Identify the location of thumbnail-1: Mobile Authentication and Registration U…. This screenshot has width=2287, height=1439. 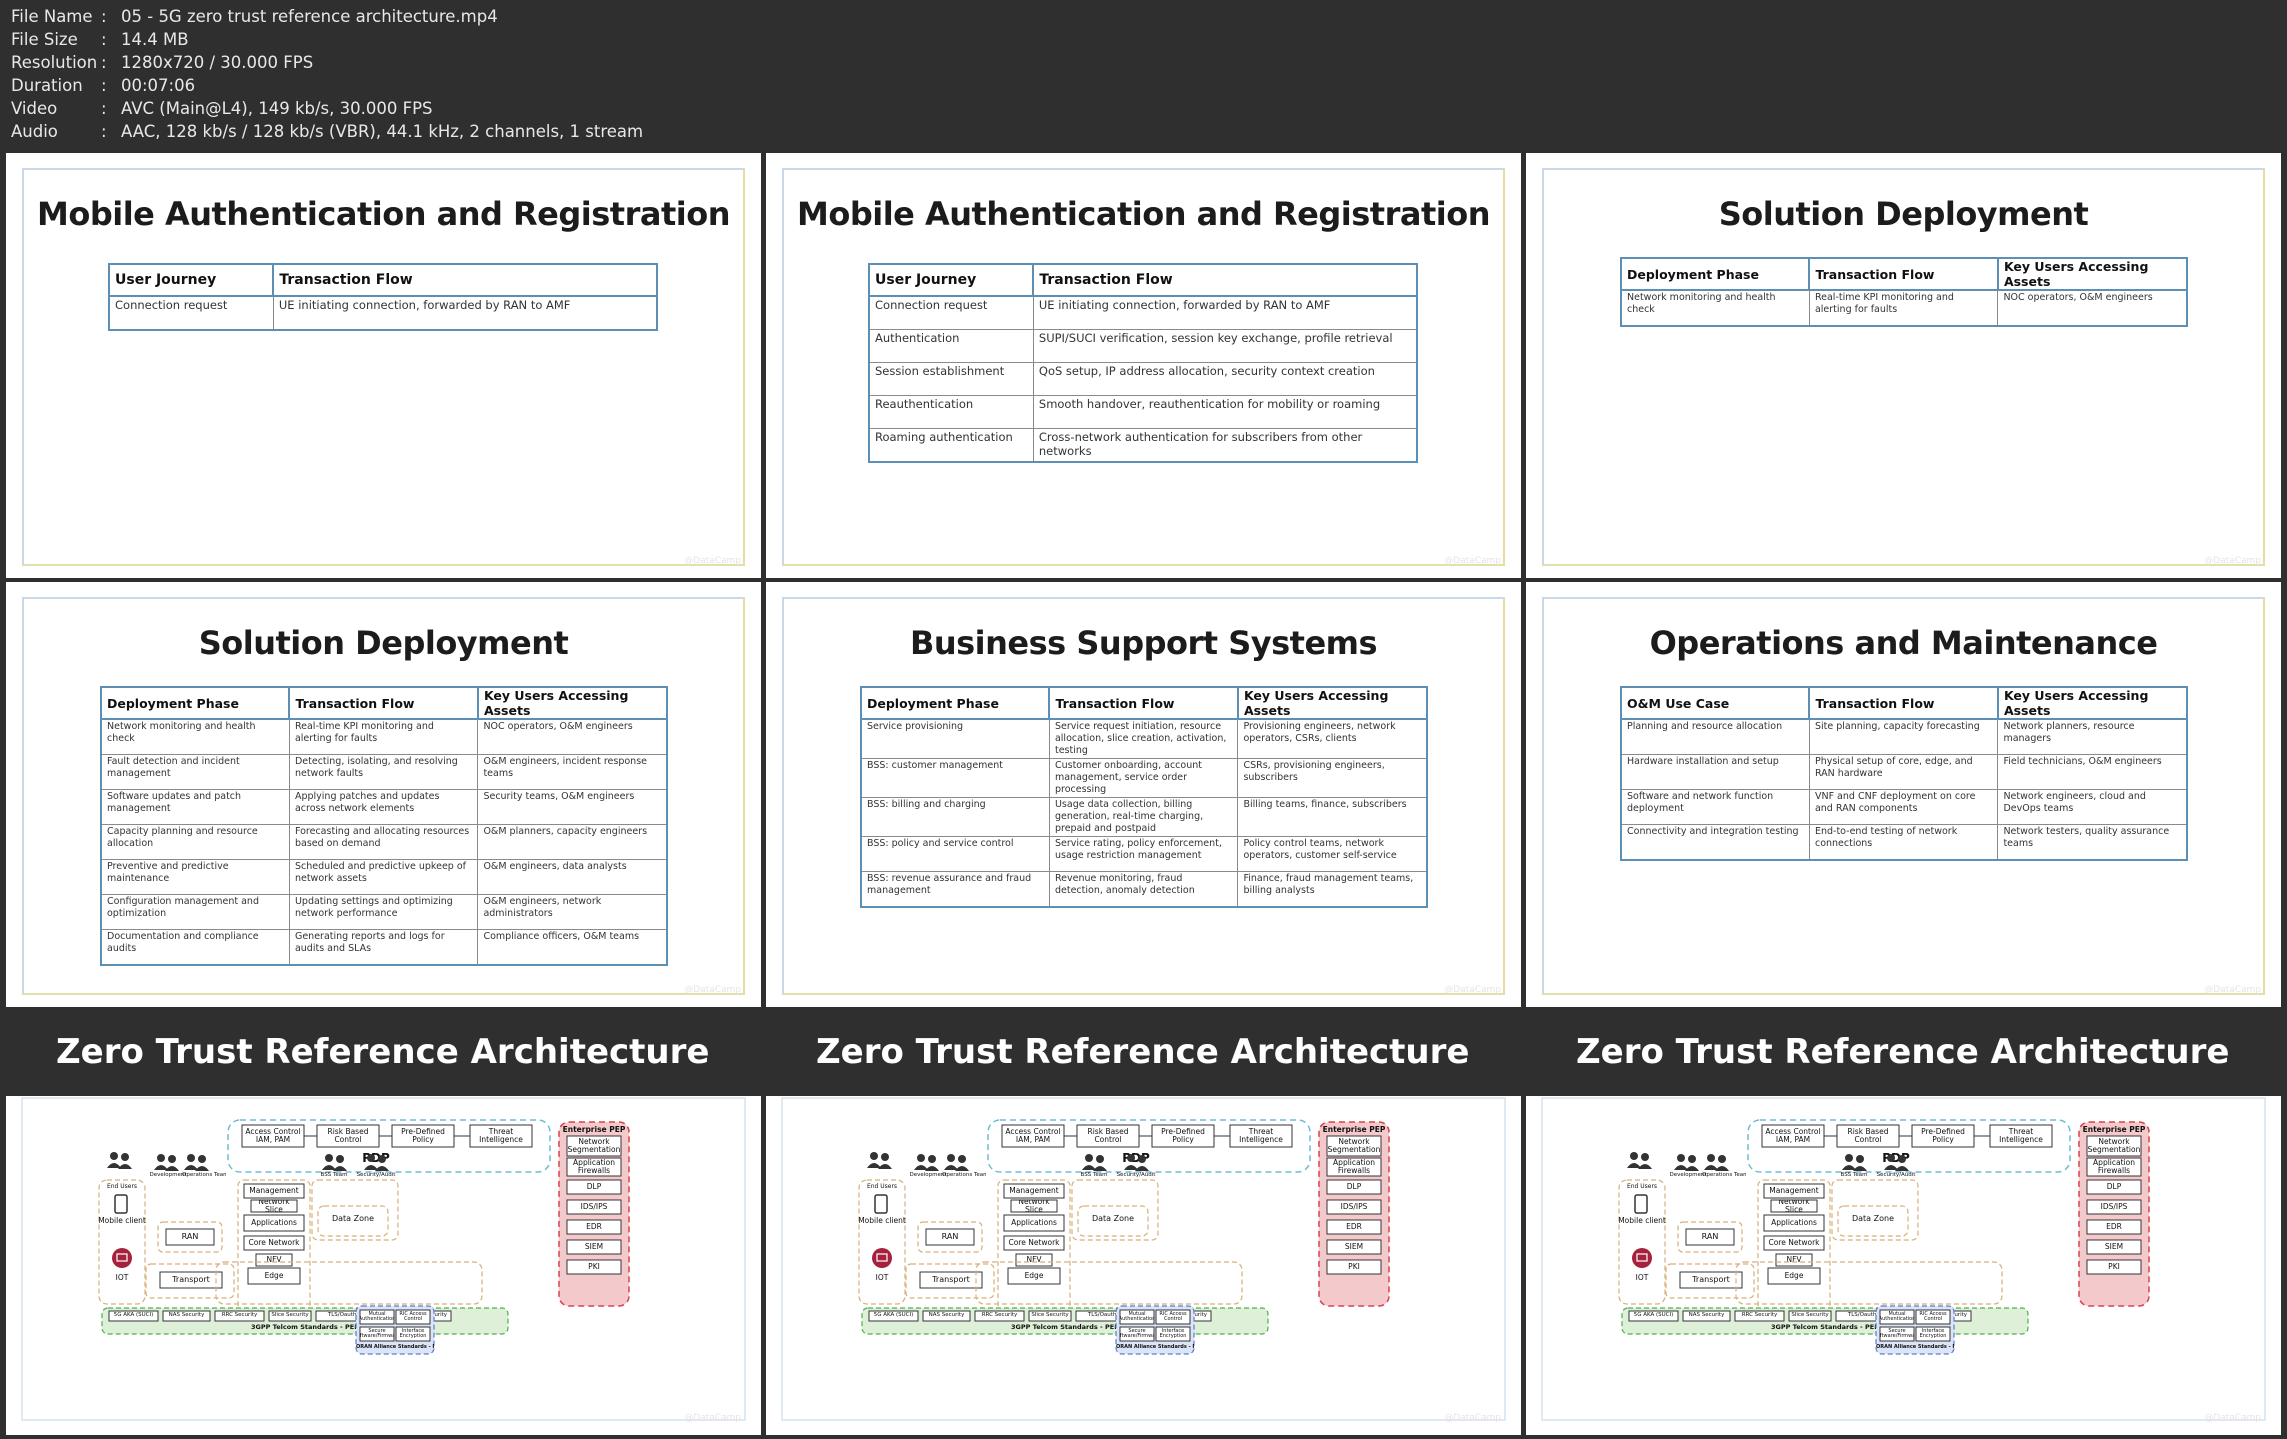
(383, 365).